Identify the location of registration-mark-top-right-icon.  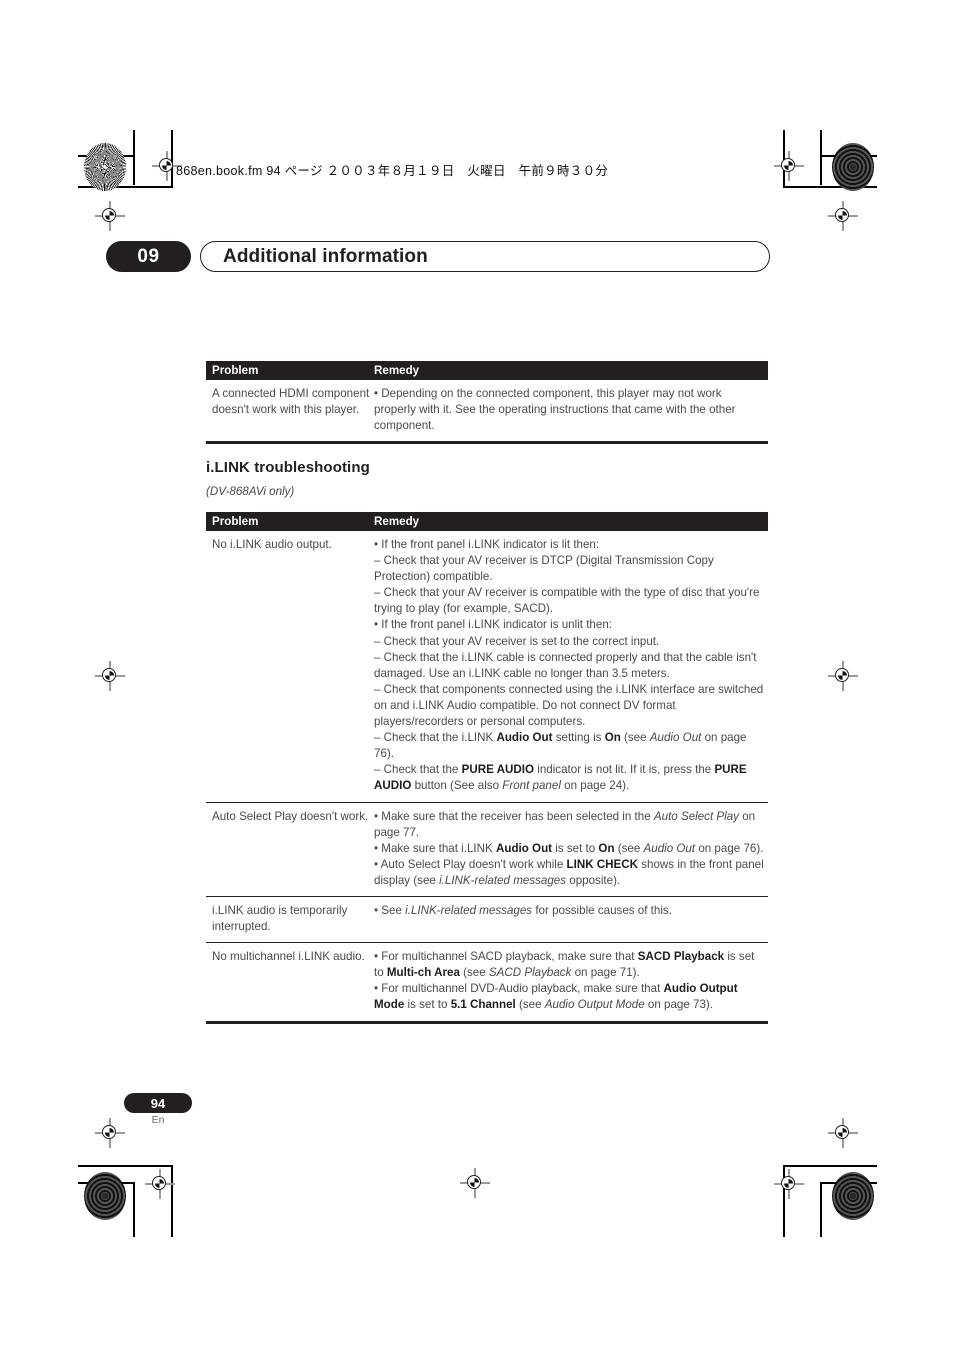
(789, 166).